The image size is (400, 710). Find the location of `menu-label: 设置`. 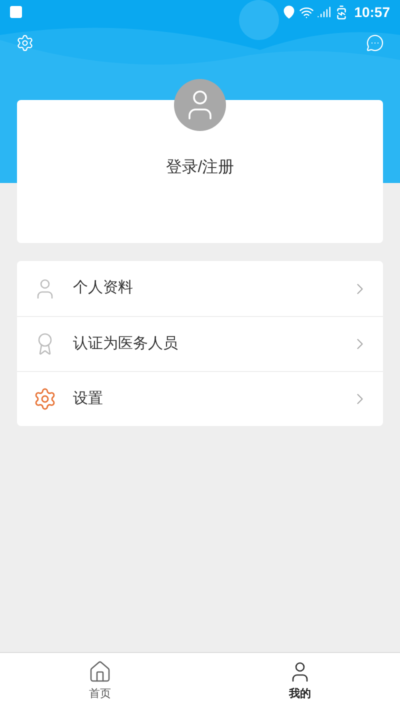

menu-label: 设置 is located at coordinates (88, 398).